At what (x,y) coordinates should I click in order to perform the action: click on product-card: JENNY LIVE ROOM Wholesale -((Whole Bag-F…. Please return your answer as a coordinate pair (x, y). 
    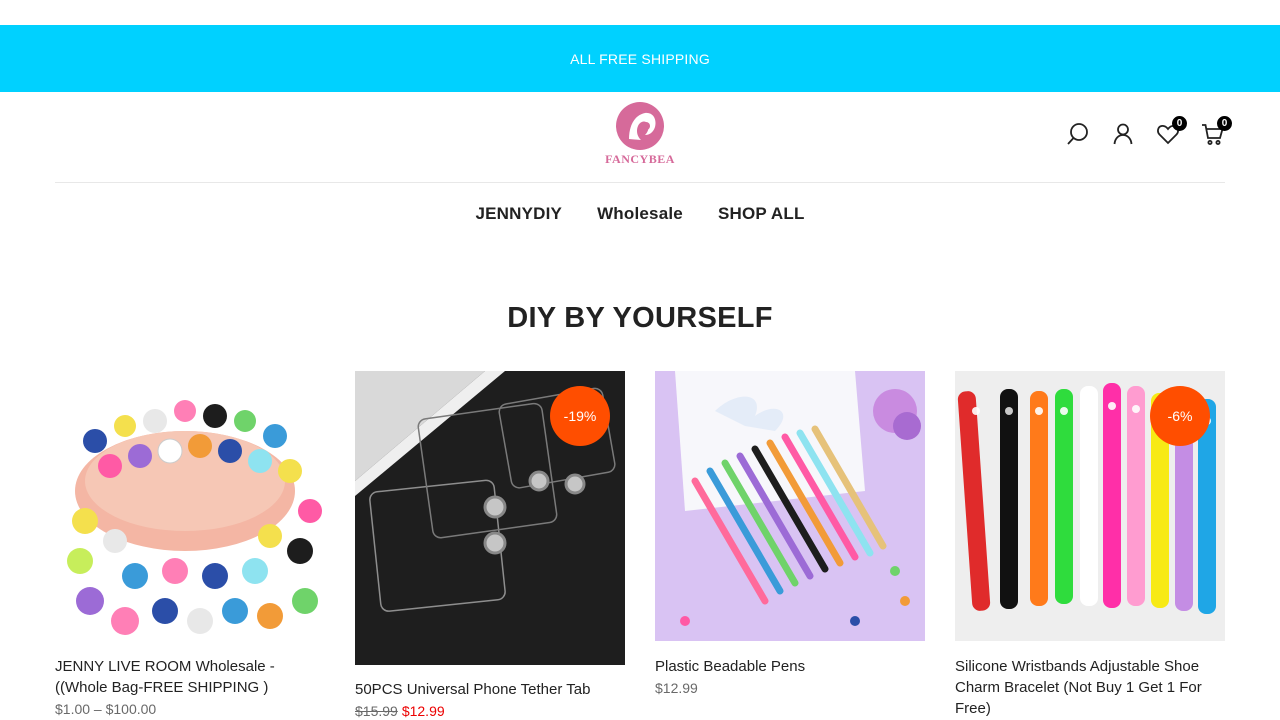
    Looking at the image, I should click on (190, 545).